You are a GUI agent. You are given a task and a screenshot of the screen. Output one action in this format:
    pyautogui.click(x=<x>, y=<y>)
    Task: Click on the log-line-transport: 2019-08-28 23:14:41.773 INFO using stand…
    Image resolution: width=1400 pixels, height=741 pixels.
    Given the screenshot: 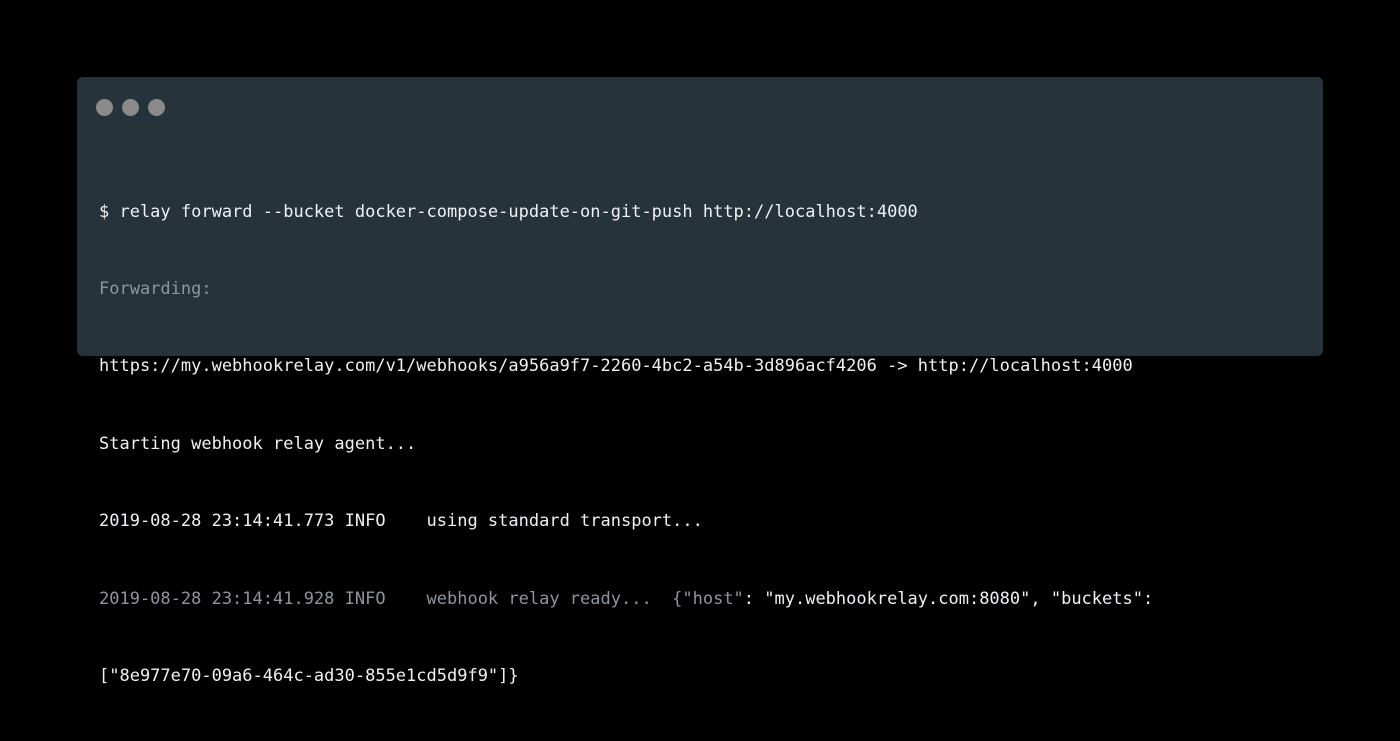 What is the action you would take?
    pyautogui.click(x=401, y=521)
    